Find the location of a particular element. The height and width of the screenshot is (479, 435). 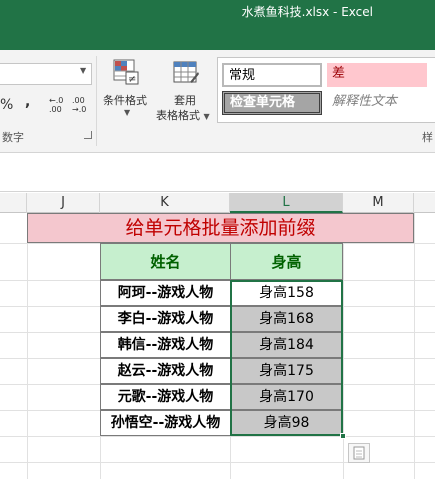

conditional-formatting-label: 条件格式 is located at coordinates (125, 100).